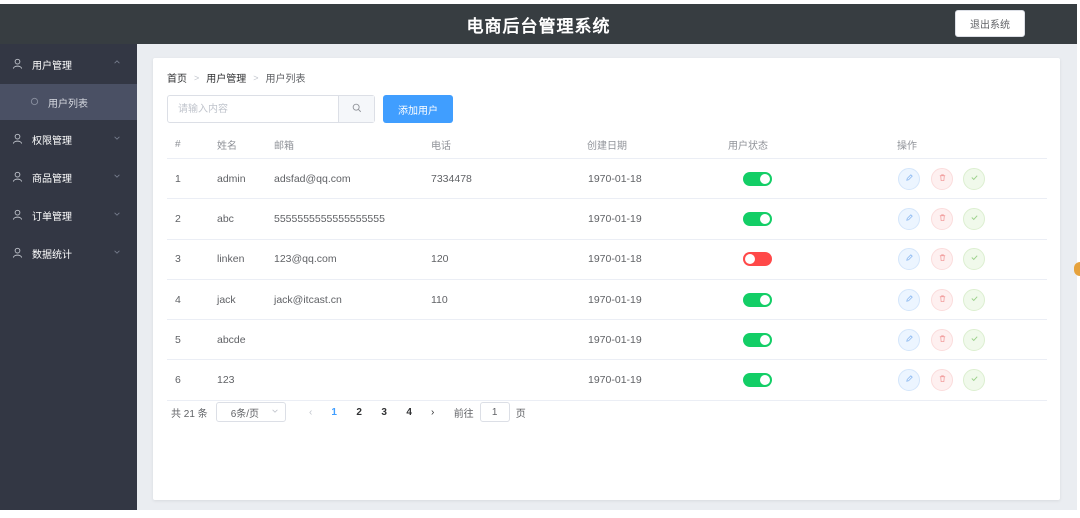 This screenshot has width=1080, height=518. I want to click on search-box, so click(271, 109).